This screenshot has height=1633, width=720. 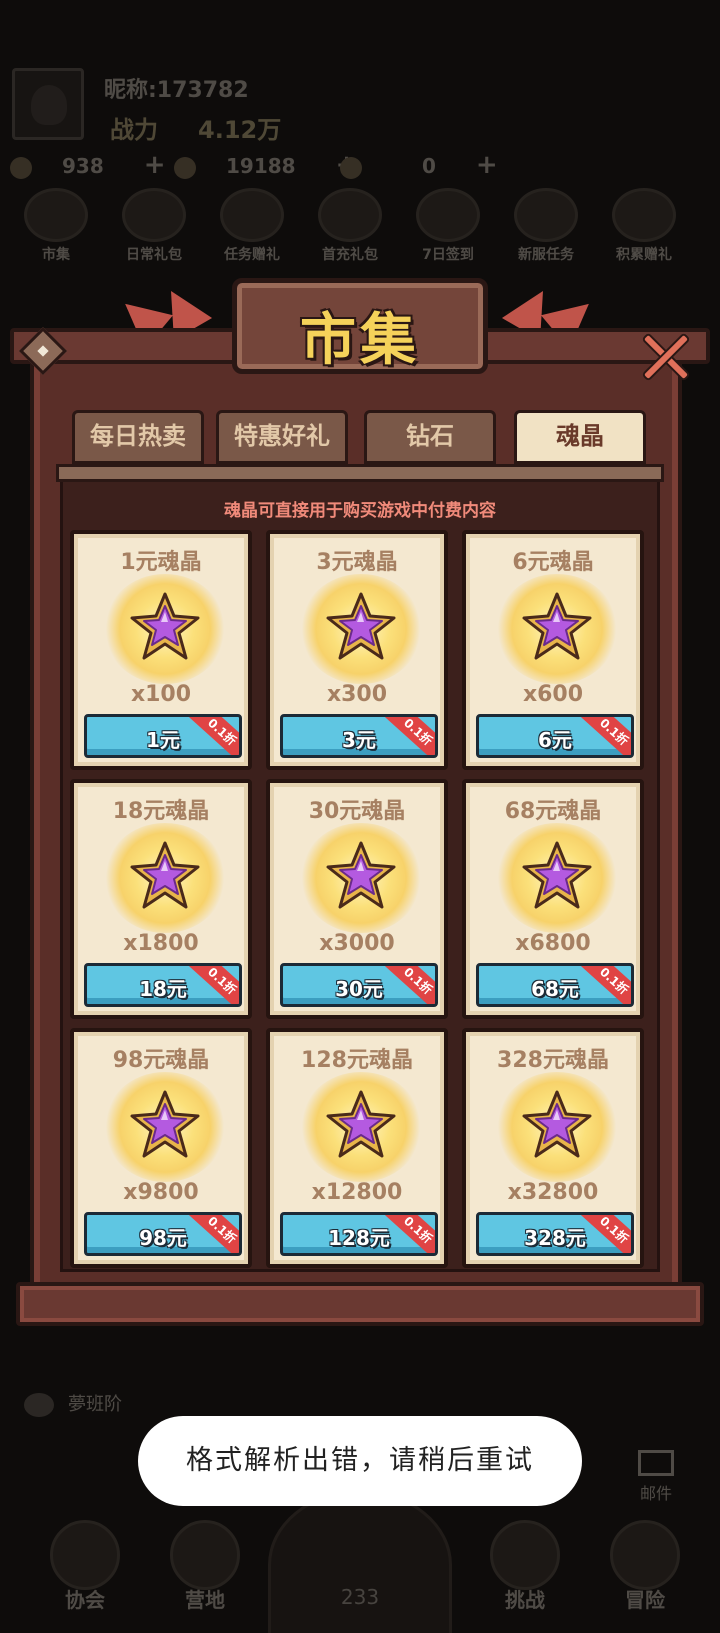 I want to click on hud-icon-row: 市集 日常礼包 任务赠礼 首充礼包 7日签到 新服任务 积累赠礼, so click(x=360, y=228).